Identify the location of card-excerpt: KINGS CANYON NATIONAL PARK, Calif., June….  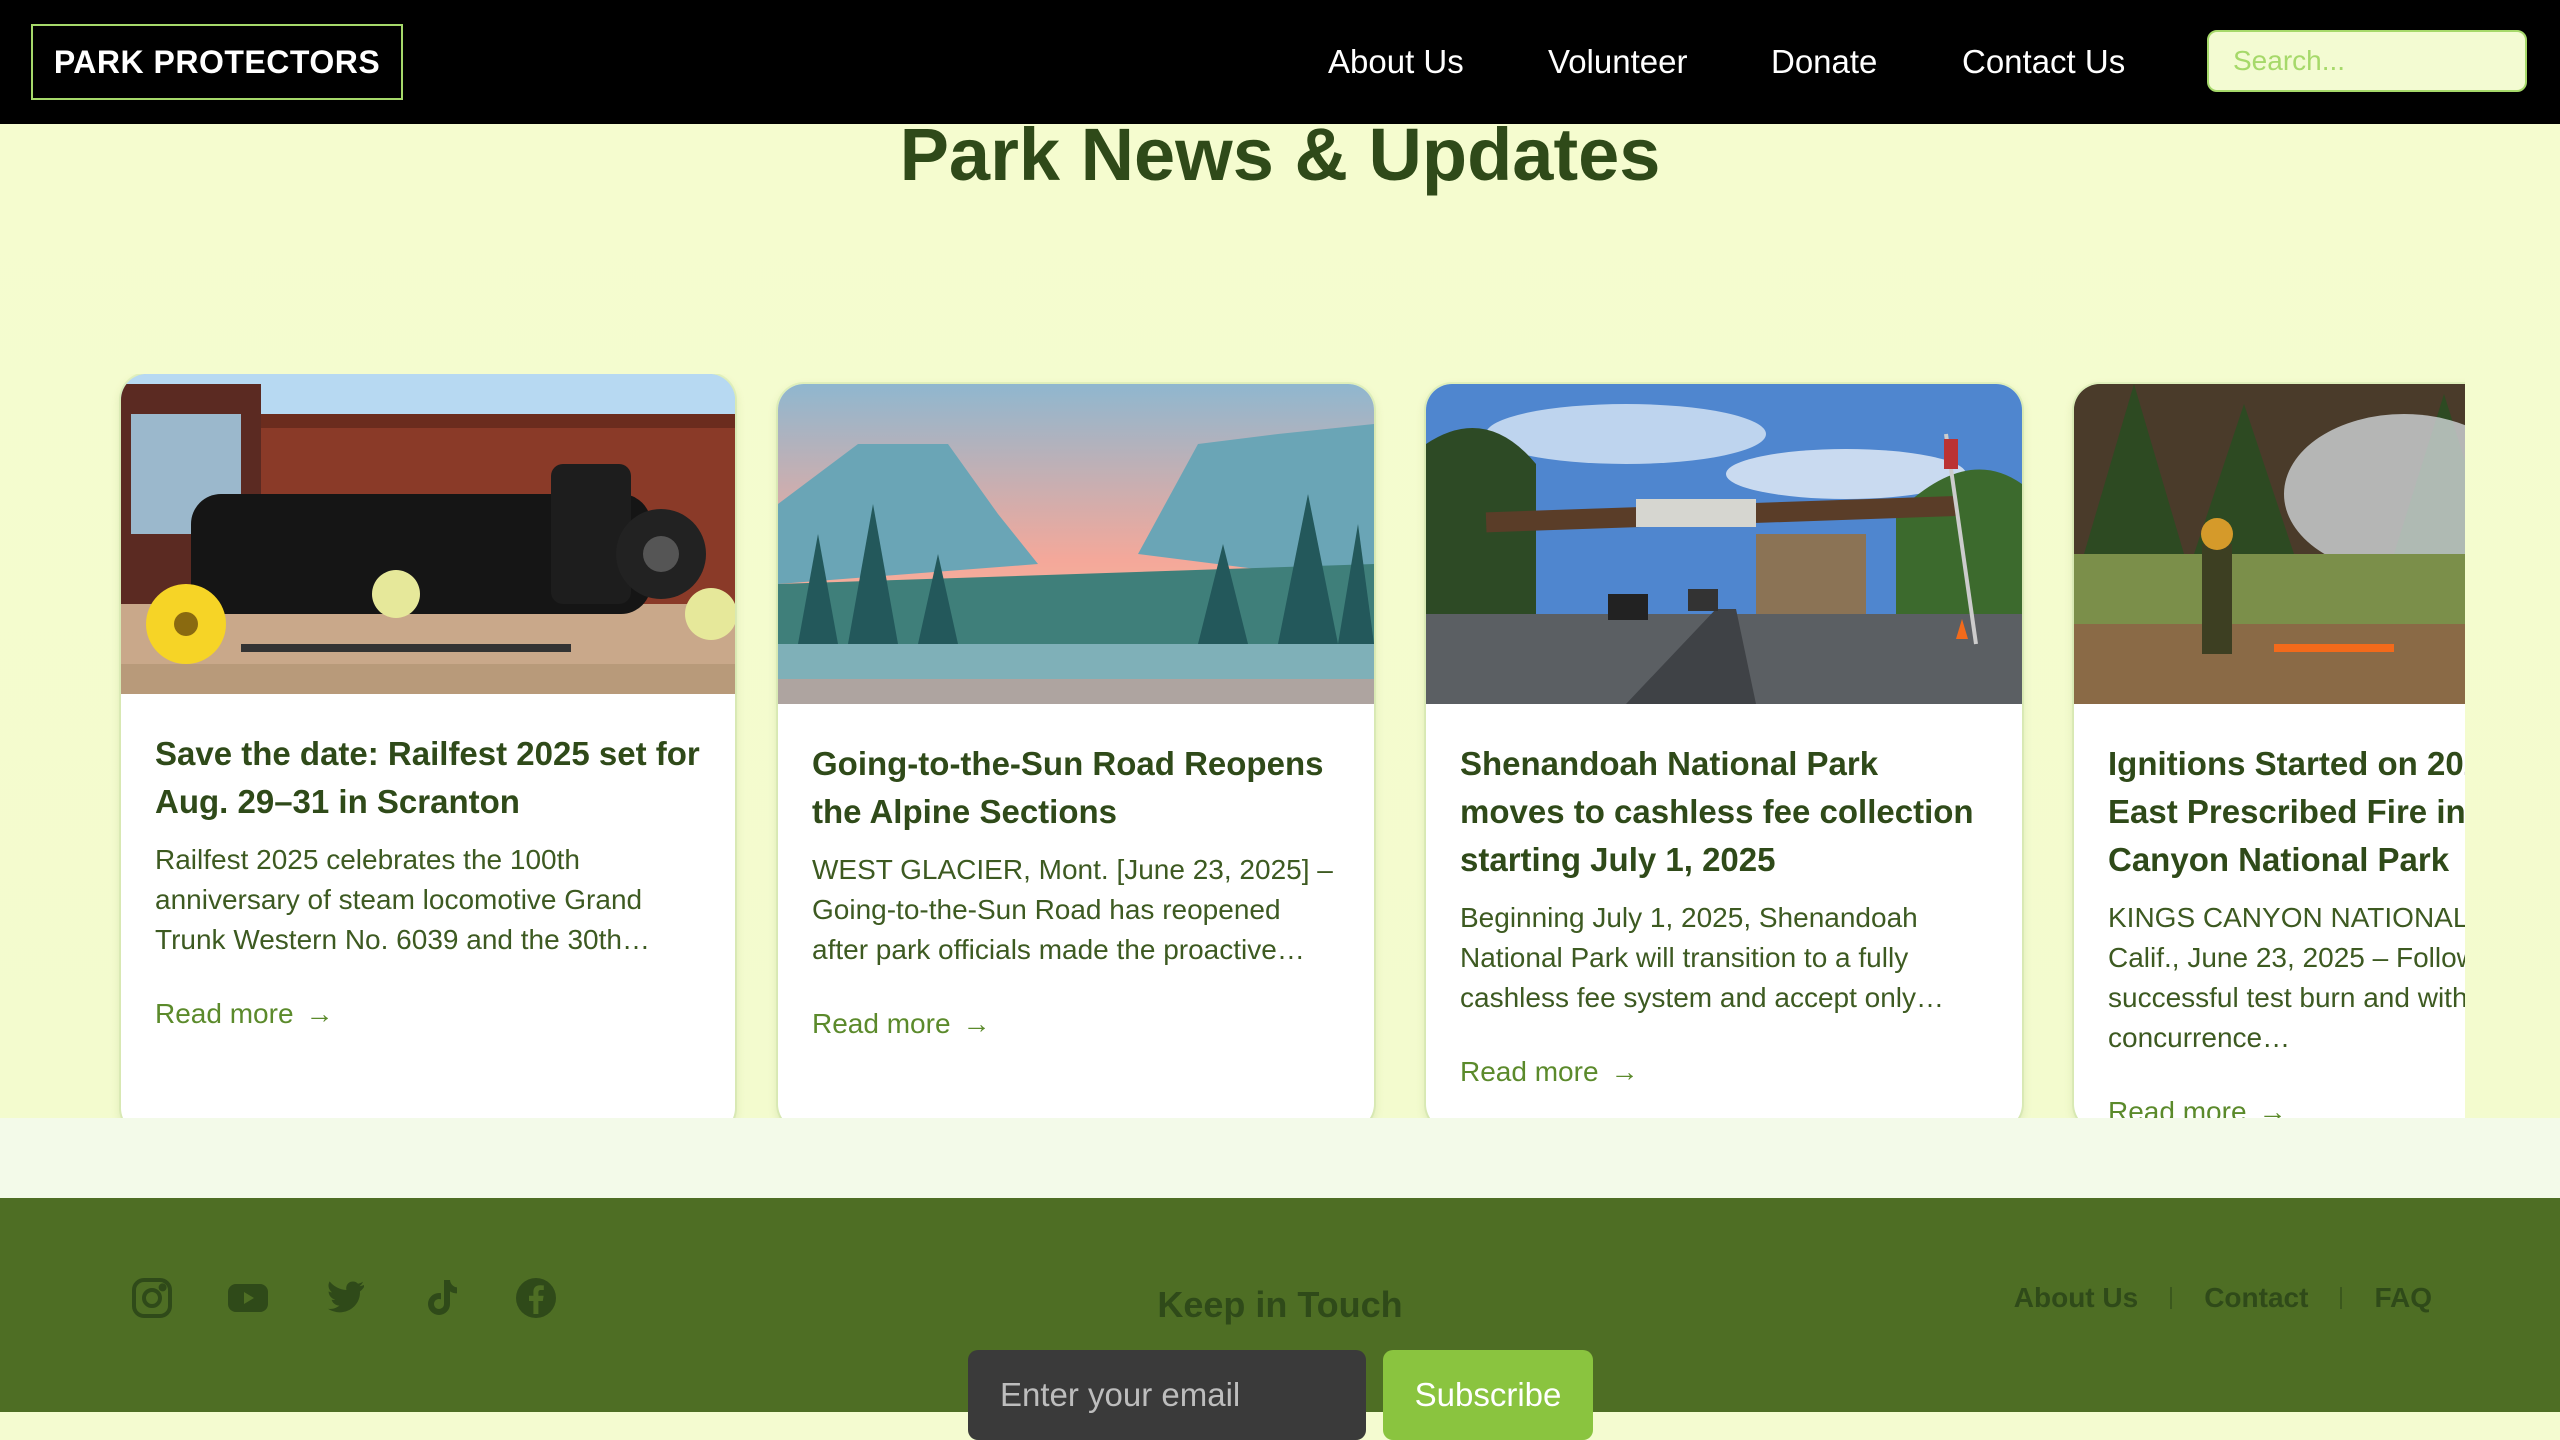
(2286, 977).